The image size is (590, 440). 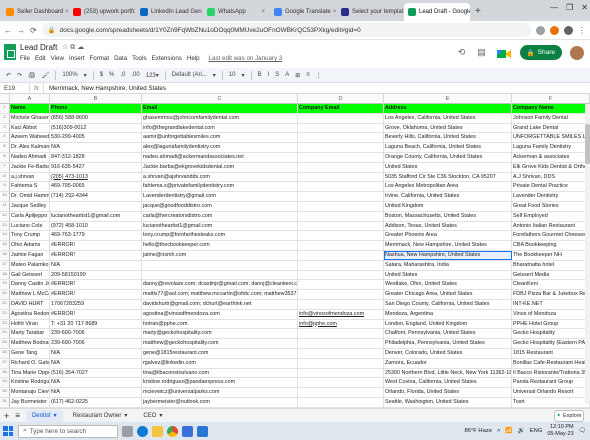 What do you see at coordinates (220, 99) in the screenshot?
I see `column-header: C` at bounding box center [220, 99].